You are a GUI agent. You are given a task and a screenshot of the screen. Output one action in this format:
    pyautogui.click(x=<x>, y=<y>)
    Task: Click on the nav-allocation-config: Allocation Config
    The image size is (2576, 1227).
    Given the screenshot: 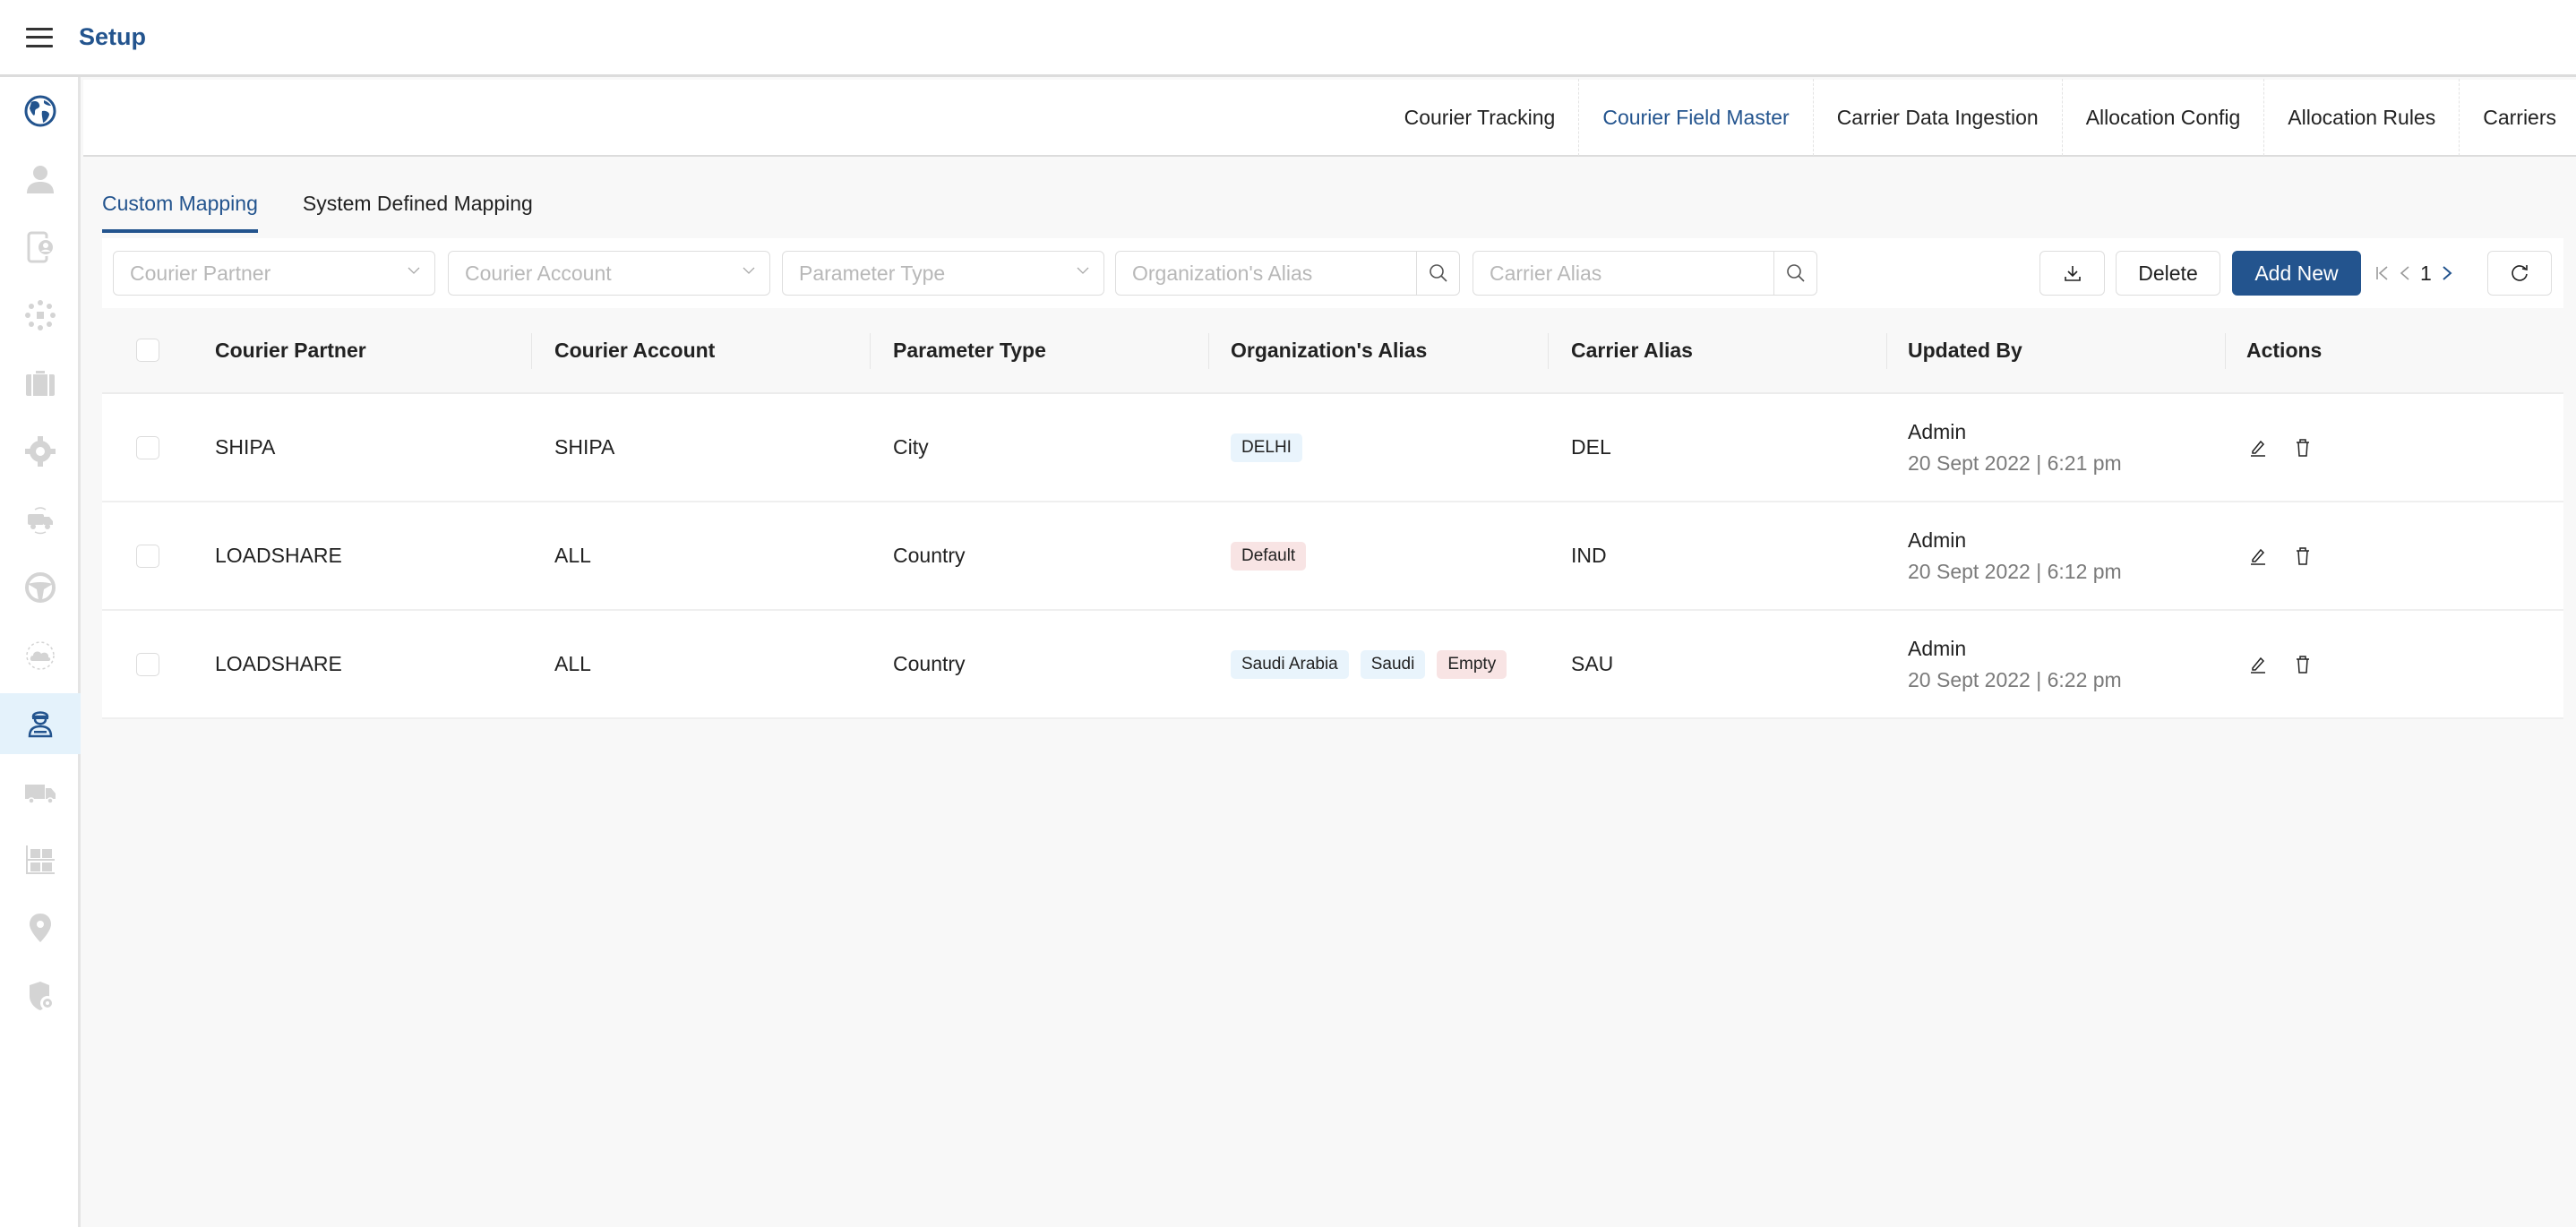 What is the action you would take?
    pyautogui.click(x=2162, y=117)
    